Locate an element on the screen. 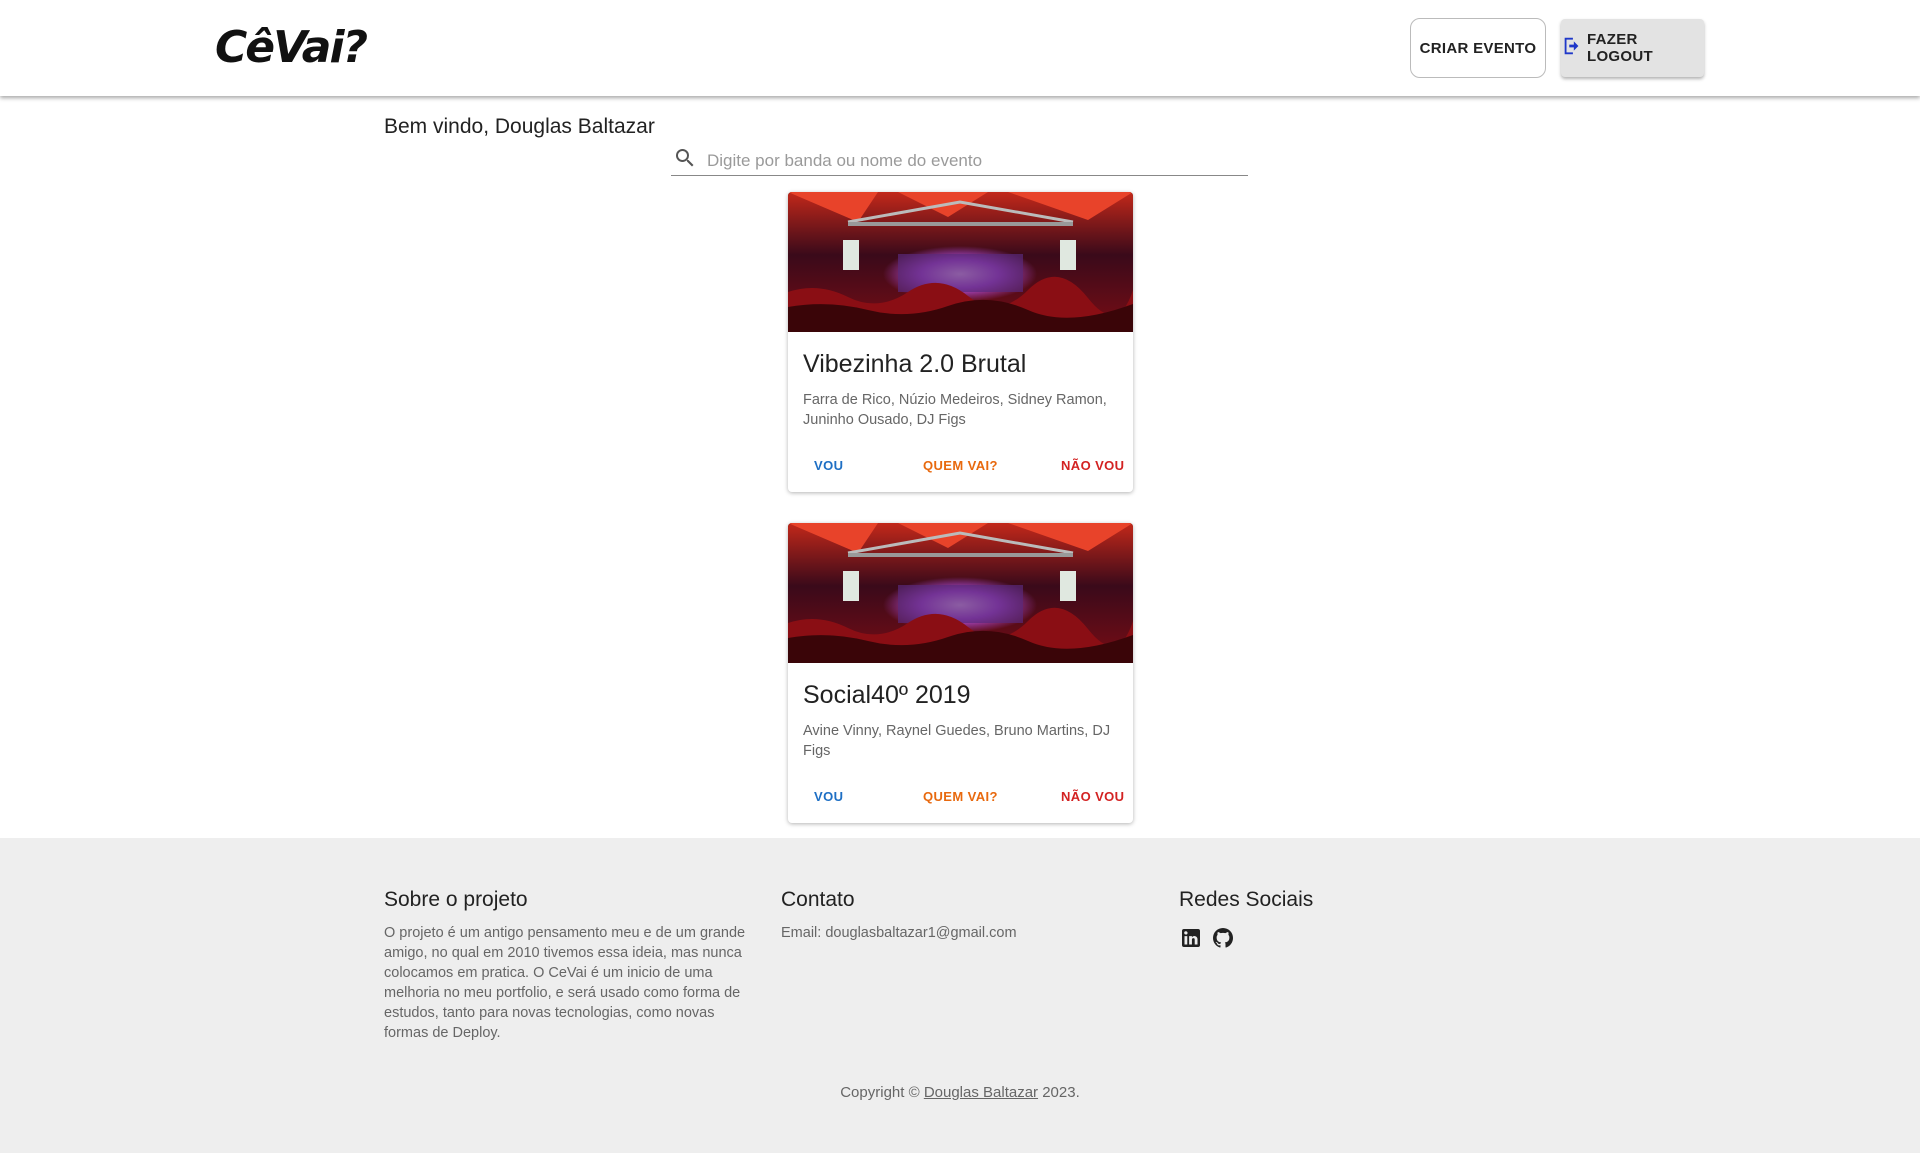 This screenshot has width=1920, height=1153. app-logo: CêVai? is located at coordinates (291, 47).